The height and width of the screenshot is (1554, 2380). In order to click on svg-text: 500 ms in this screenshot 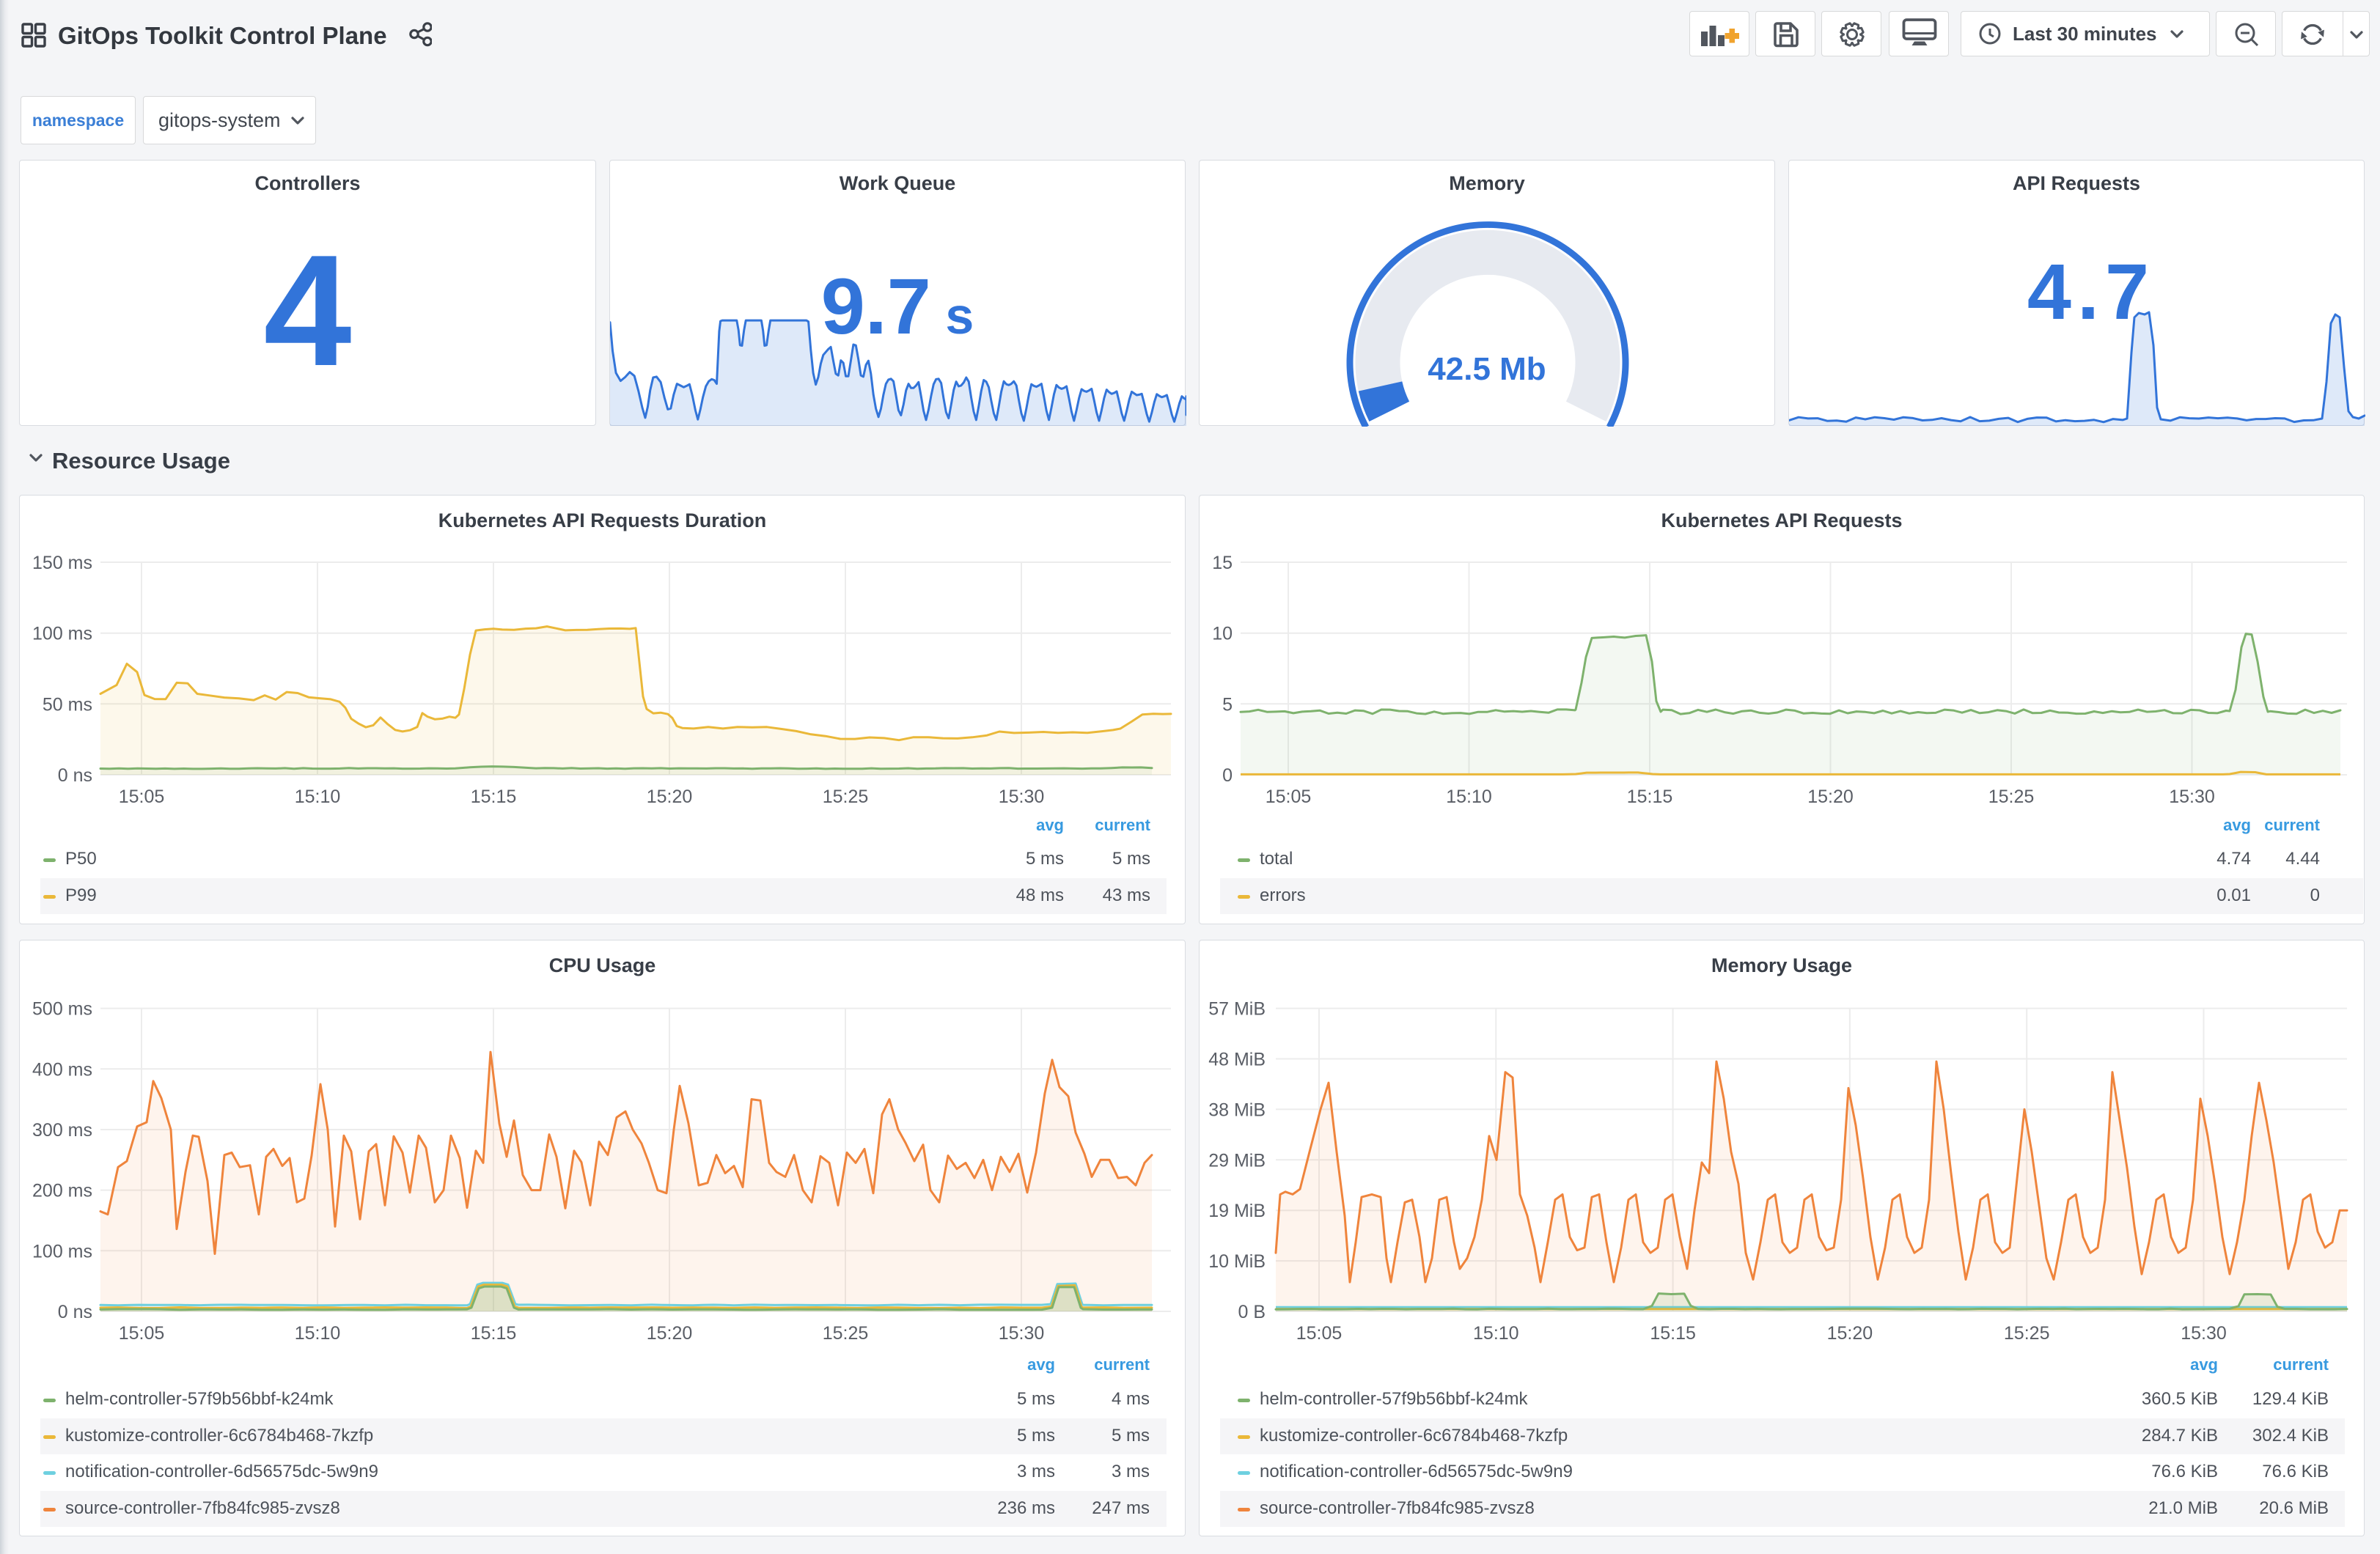, I will do `click(62, 1010)`.